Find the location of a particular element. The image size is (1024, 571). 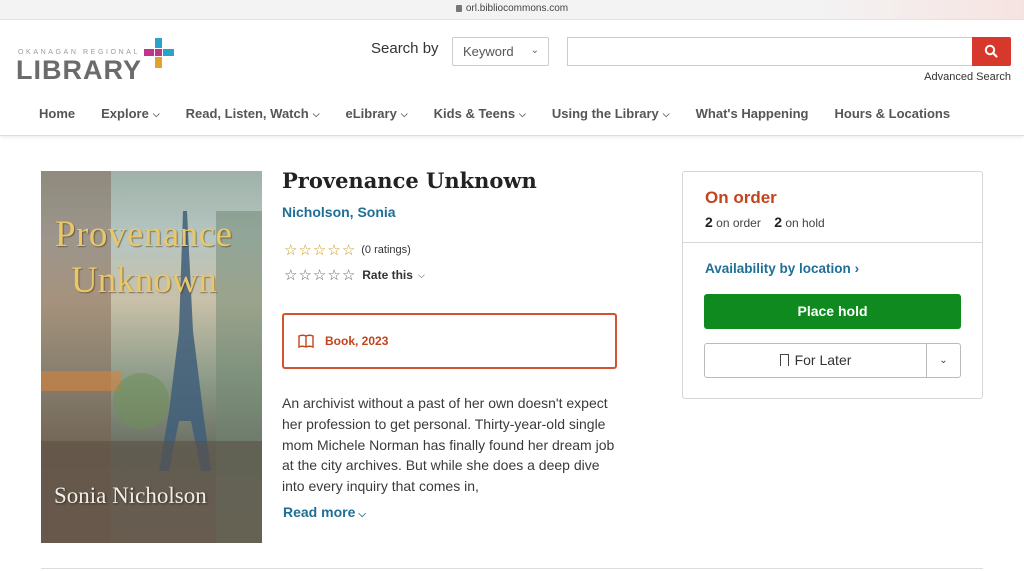

logo-plus-icon is located at coordinates (159, 53).